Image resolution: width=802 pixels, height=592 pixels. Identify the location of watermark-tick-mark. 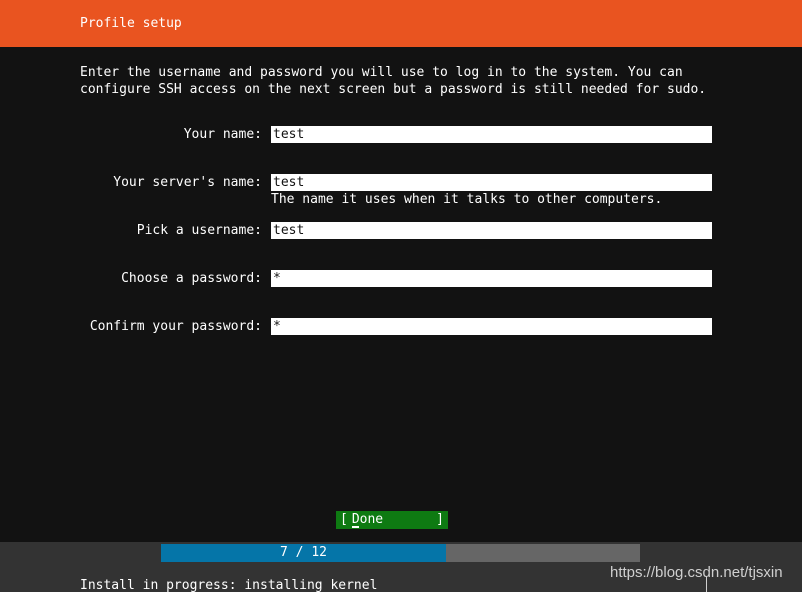
(706, 584).